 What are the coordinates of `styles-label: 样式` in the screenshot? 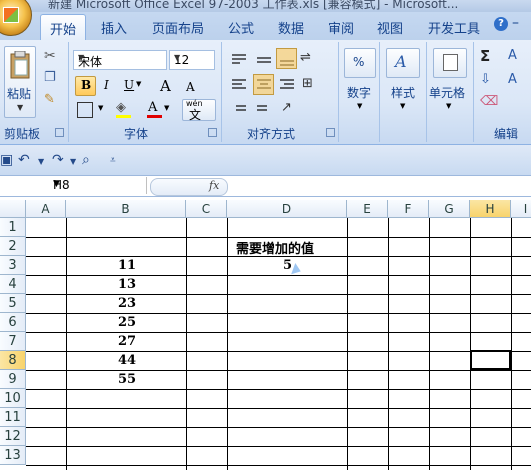 It's located at (403, 93).